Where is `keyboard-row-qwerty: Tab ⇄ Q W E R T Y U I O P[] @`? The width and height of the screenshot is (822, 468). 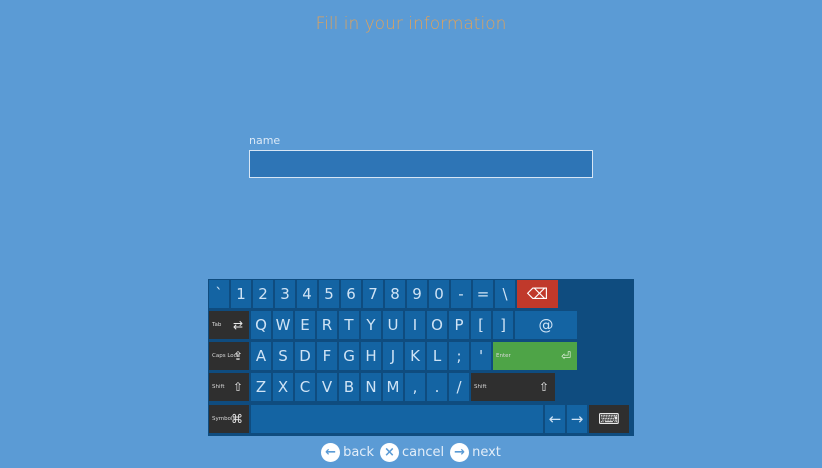
keyboard-row-qwerty: Tab ⇄ Q W E R T Y U I O P[] @ is located at coordinates (394, 325).